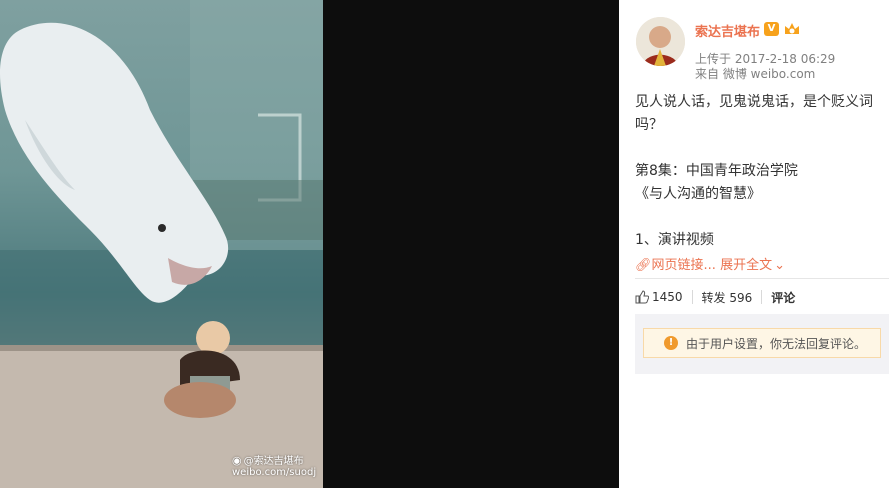  I want to click on notice-text: 由于用户设置，你无法回复评论。, so click(776, 343).